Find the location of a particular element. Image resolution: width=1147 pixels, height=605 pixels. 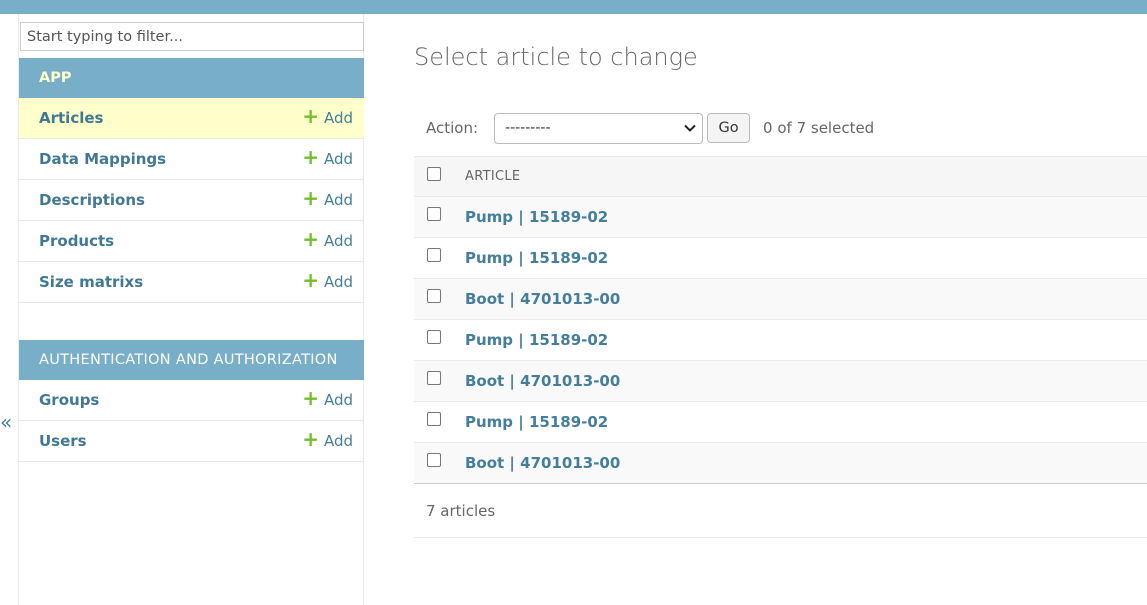

sidebar-item-size-matrixs: Size matrixs + Add is located at coordinates (191, 282).